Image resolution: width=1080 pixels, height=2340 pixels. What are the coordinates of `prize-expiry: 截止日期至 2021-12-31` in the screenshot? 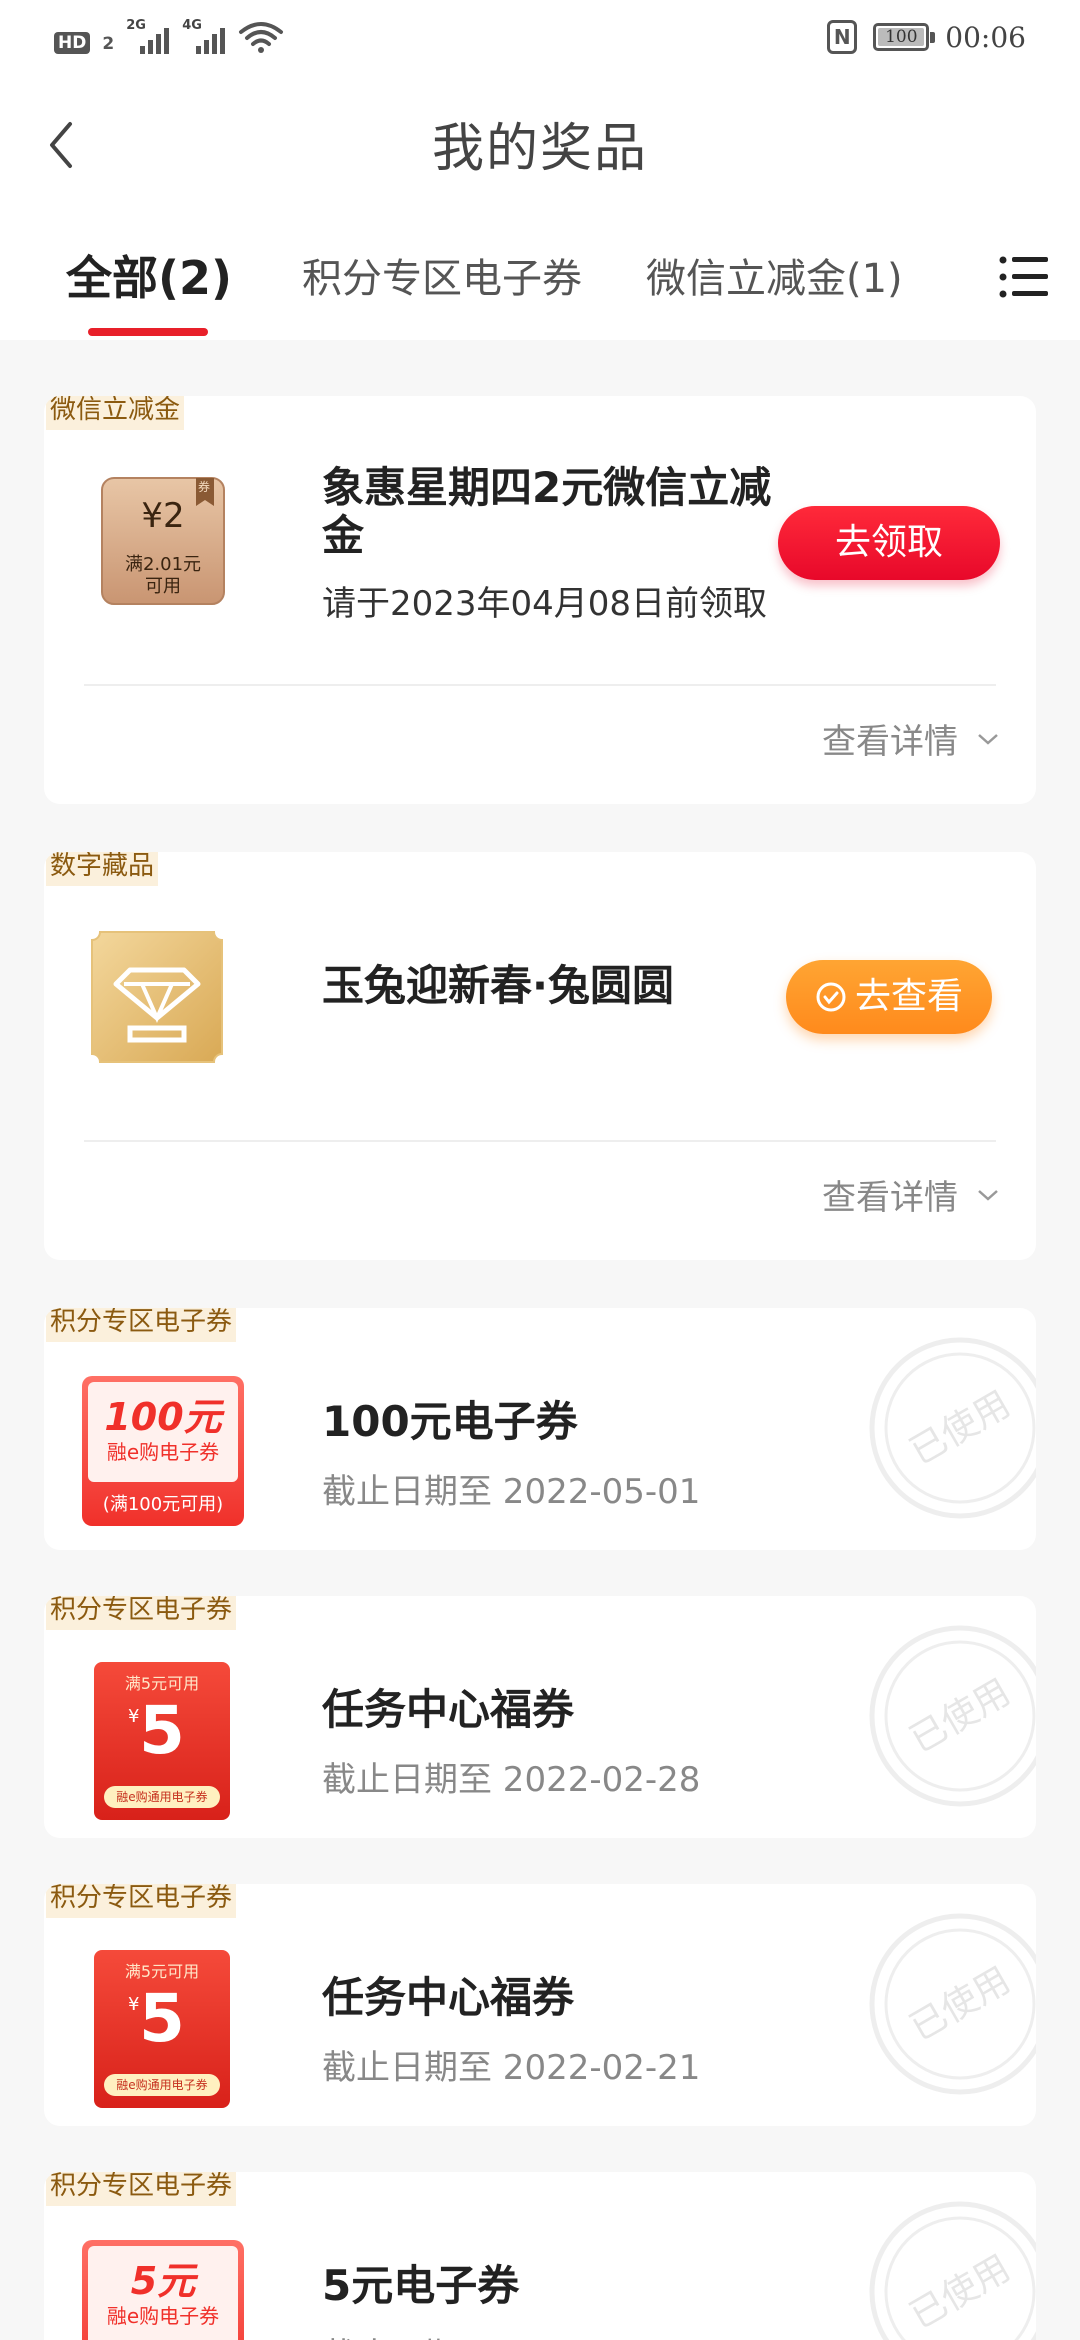 It's located at (511, 2334).